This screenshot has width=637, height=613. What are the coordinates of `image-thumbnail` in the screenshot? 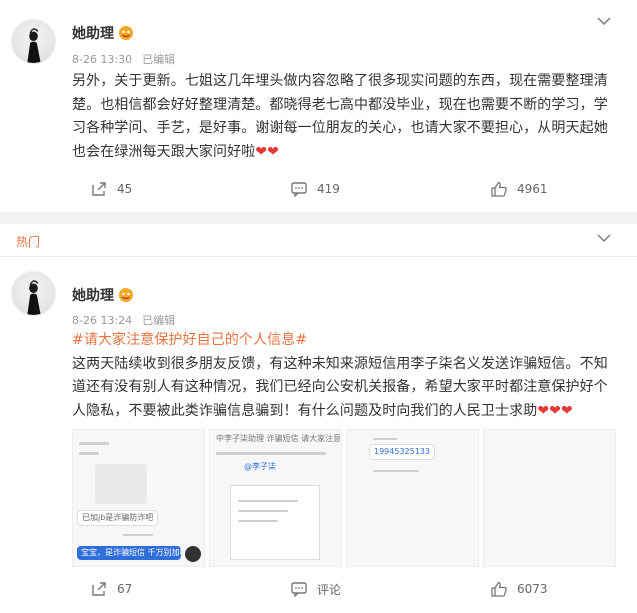 It's located at (549, 498).